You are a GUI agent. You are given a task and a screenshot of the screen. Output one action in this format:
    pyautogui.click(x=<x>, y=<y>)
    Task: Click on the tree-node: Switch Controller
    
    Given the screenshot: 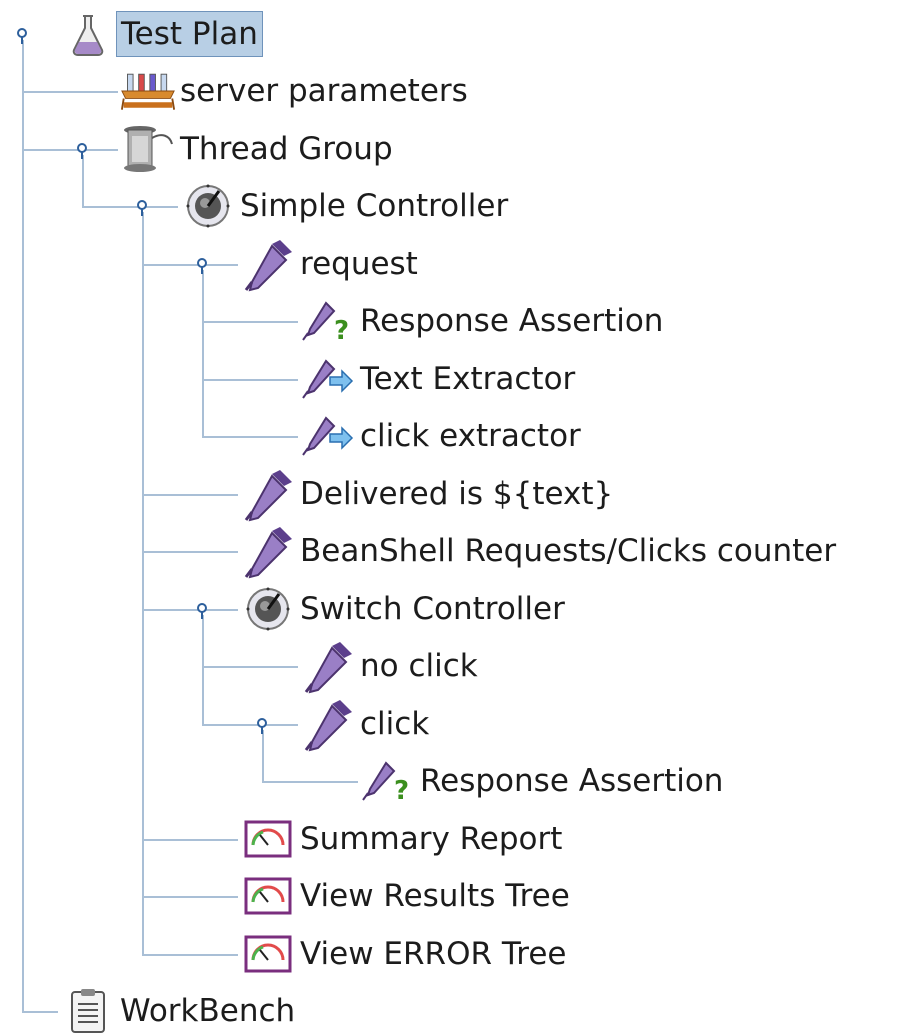 What is the action you would take?
    pyautogui.click(x=404, y=609)
    